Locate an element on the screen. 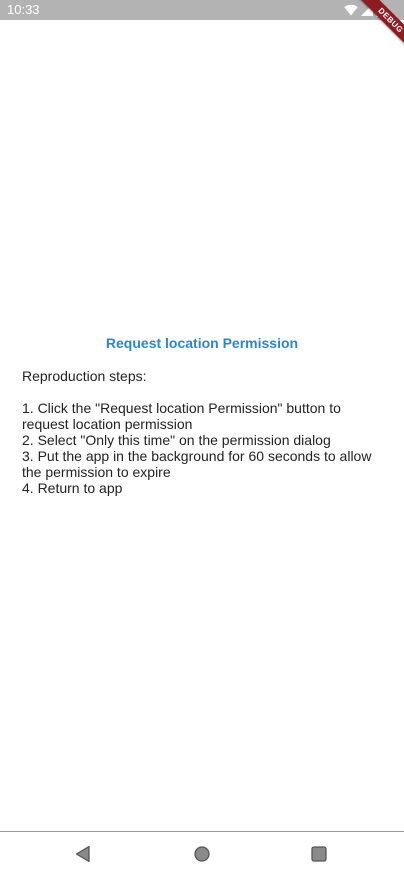  back-button is located at coordinates (83, 854).